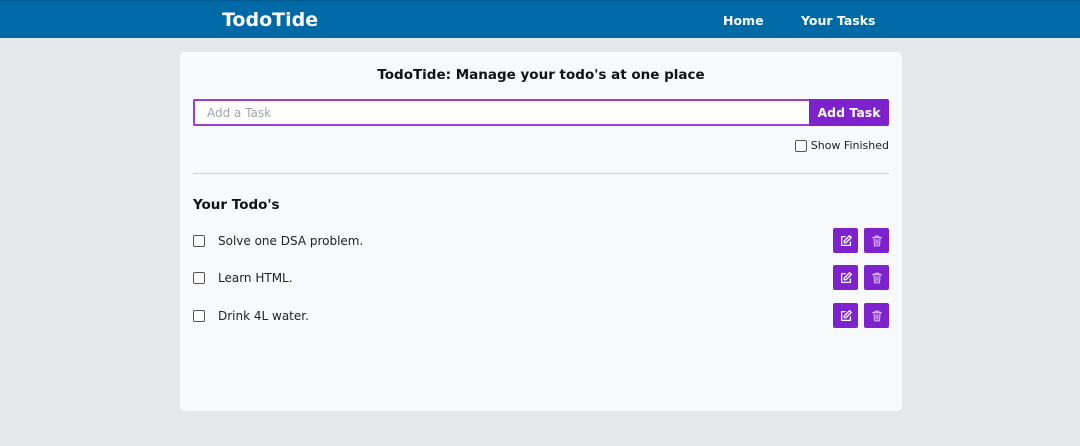 This screenshot has width=1080, height=446. What do you see at coordinates (849, 112) in the screenshot?
I see `add-task-button: Add Task` at bounding box center [849, 112].